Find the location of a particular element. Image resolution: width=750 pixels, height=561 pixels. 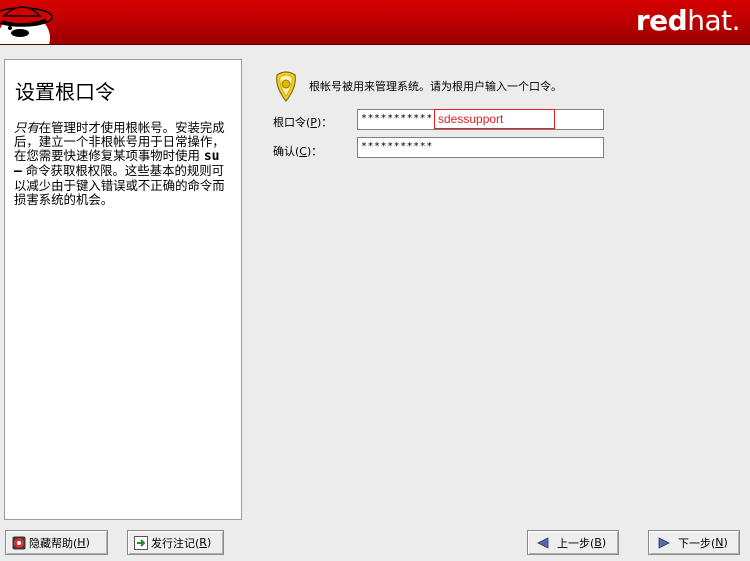

password-annotation: sdessupport is located at coordinates (494, 119).